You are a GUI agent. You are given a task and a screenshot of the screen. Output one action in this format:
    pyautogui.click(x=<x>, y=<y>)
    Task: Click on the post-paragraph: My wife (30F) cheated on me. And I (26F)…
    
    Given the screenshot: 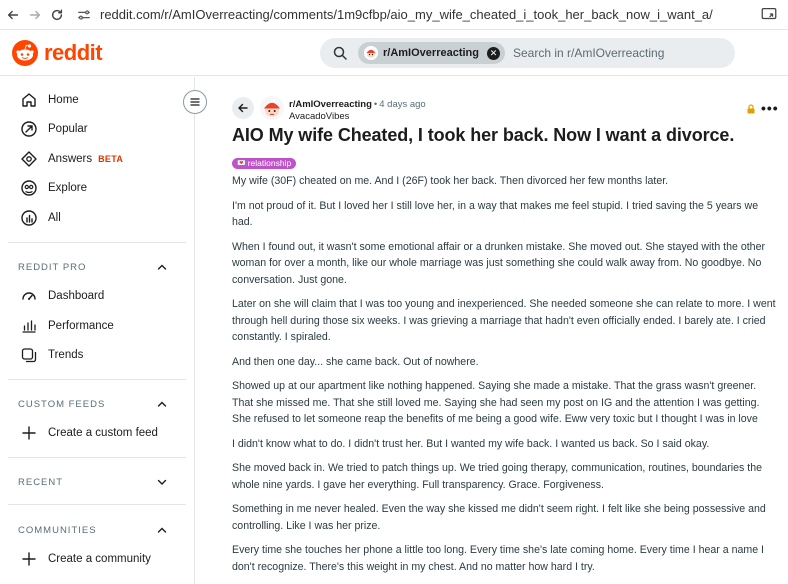 What is the action you would take?
    pyautogui.click(x=450, y=181)
    